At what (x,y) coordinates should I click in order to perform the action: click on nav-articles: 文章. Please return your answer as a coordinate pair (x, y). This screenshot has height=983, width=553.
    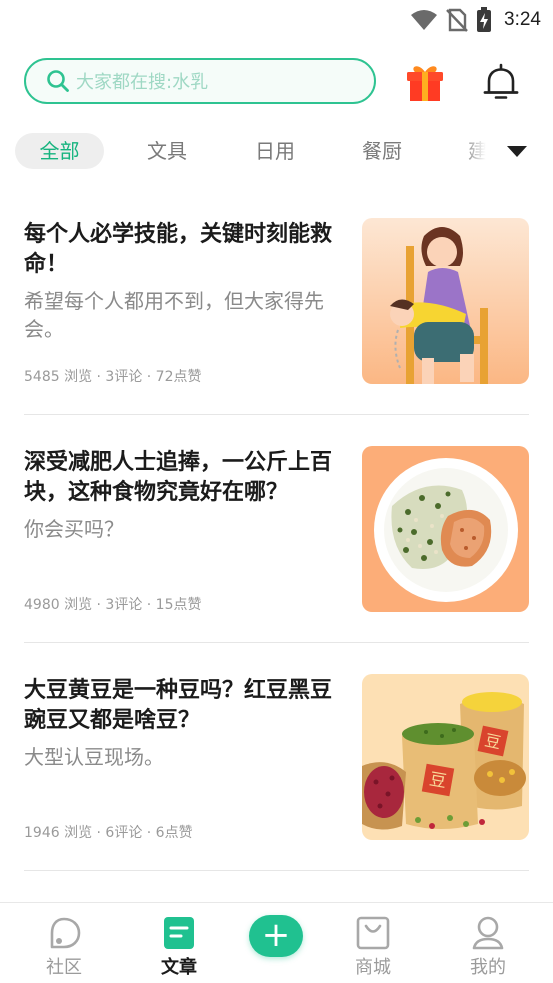
    Looking at the image, I should click on (179, 947).